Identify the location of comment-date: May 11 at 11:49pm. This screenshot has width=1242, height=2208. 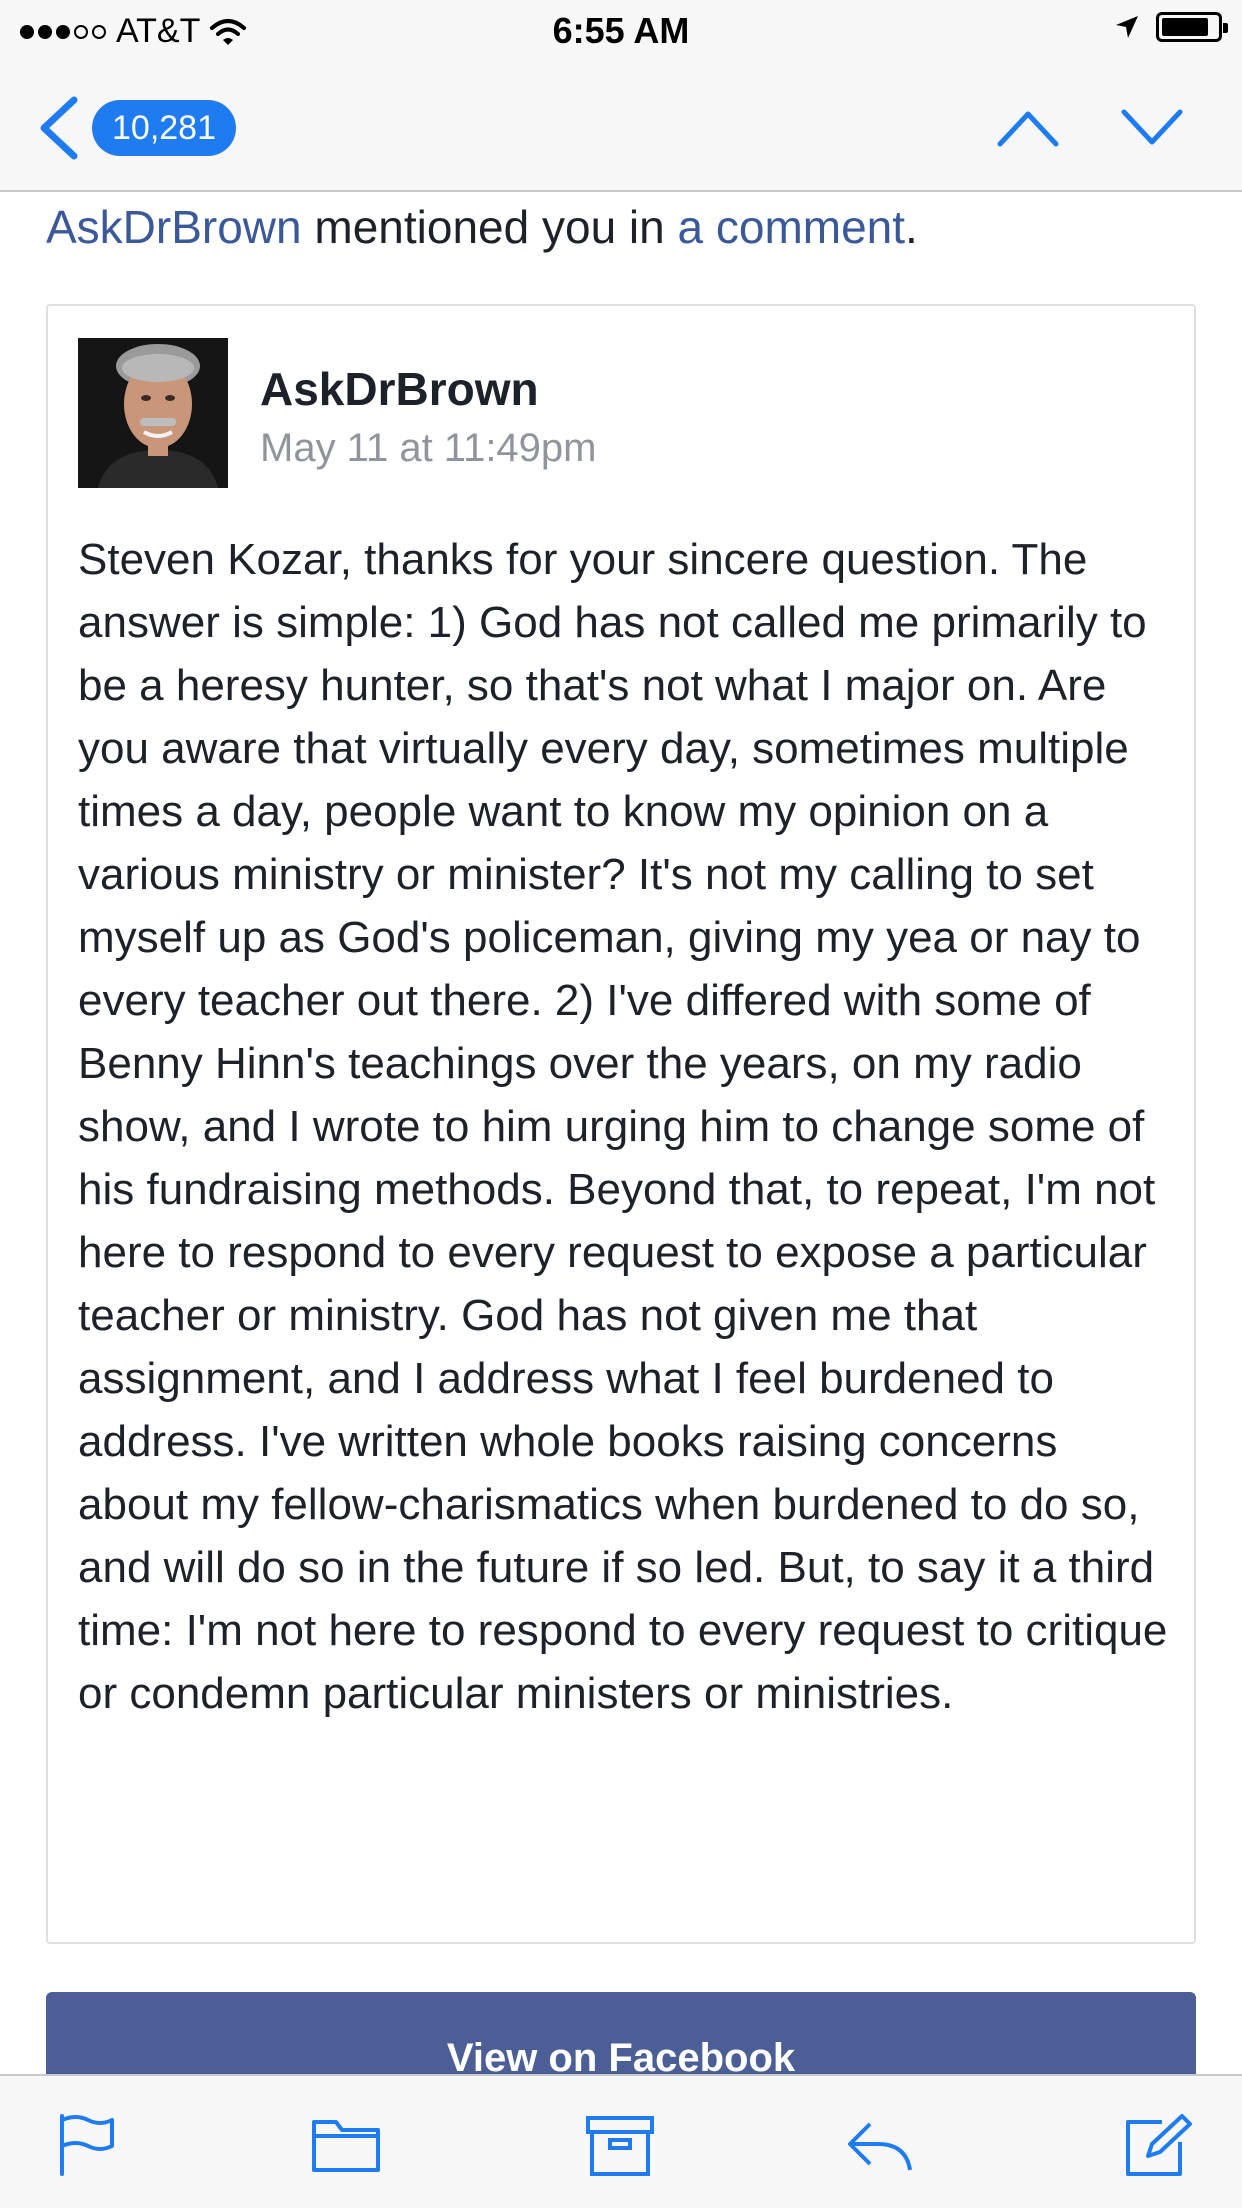
(428, 448).